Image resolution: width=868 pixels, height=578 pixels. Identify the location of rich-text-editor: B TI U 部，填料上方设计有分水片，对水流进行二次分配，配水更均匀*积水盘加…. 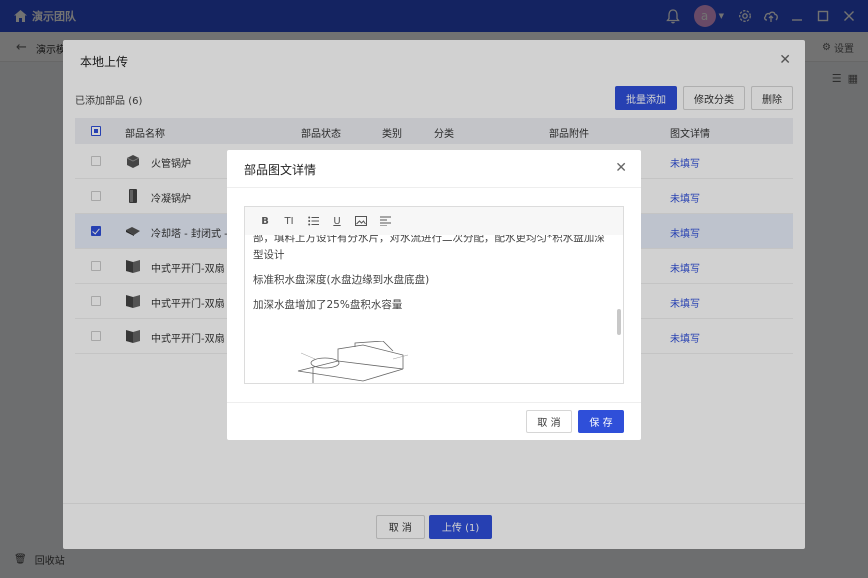
(434, 295).